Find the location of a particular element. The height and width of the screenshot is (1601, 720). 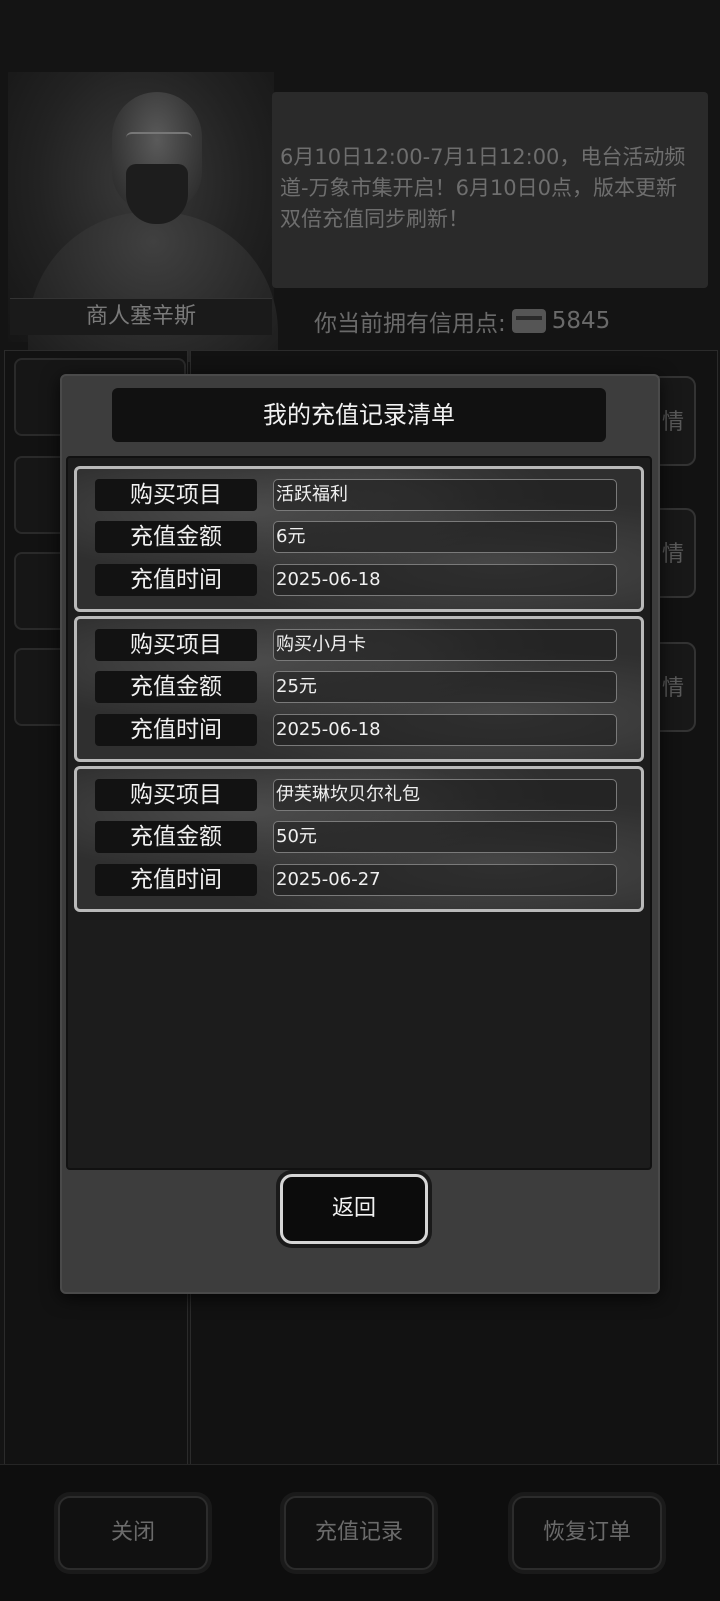

record-card: 购买项目 伊芙琳坎贝尔礼包 充值金额 50元 充值时间 2025-06-27 is located at coordinates (359, 839).